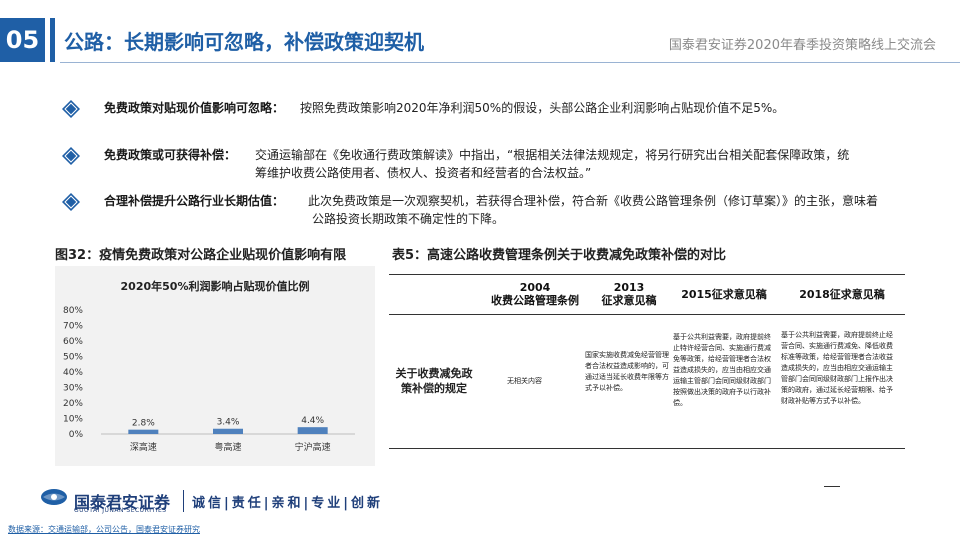 Image resolution: width=960 pixels, height=540 pixels. What do you see at coordinates (313, 447) in the screenshot?
I see `x-tick-label: 宁沪高速` at bounding box center [313, 447].